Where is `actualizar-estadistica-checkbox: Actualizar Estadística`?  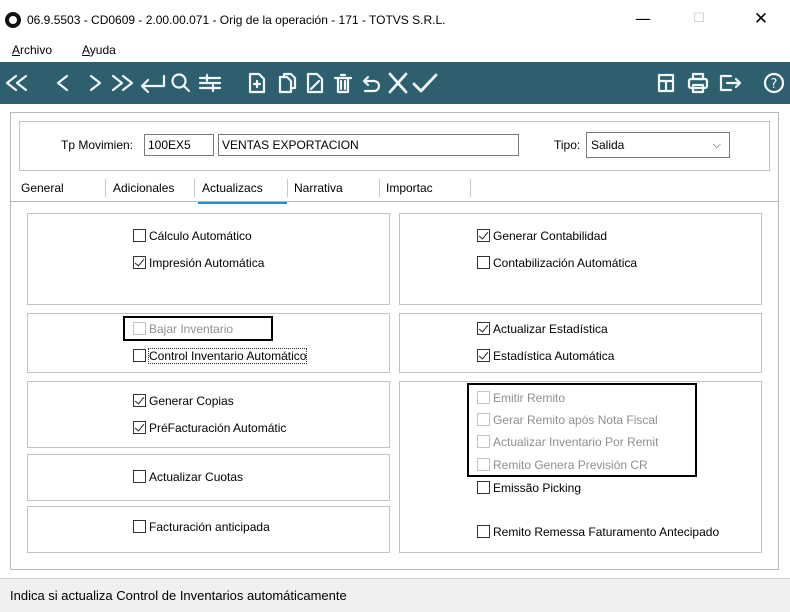
actualizar-estadistica-checkbox: Actualizar Estadística is located at coordinates (542, 331).